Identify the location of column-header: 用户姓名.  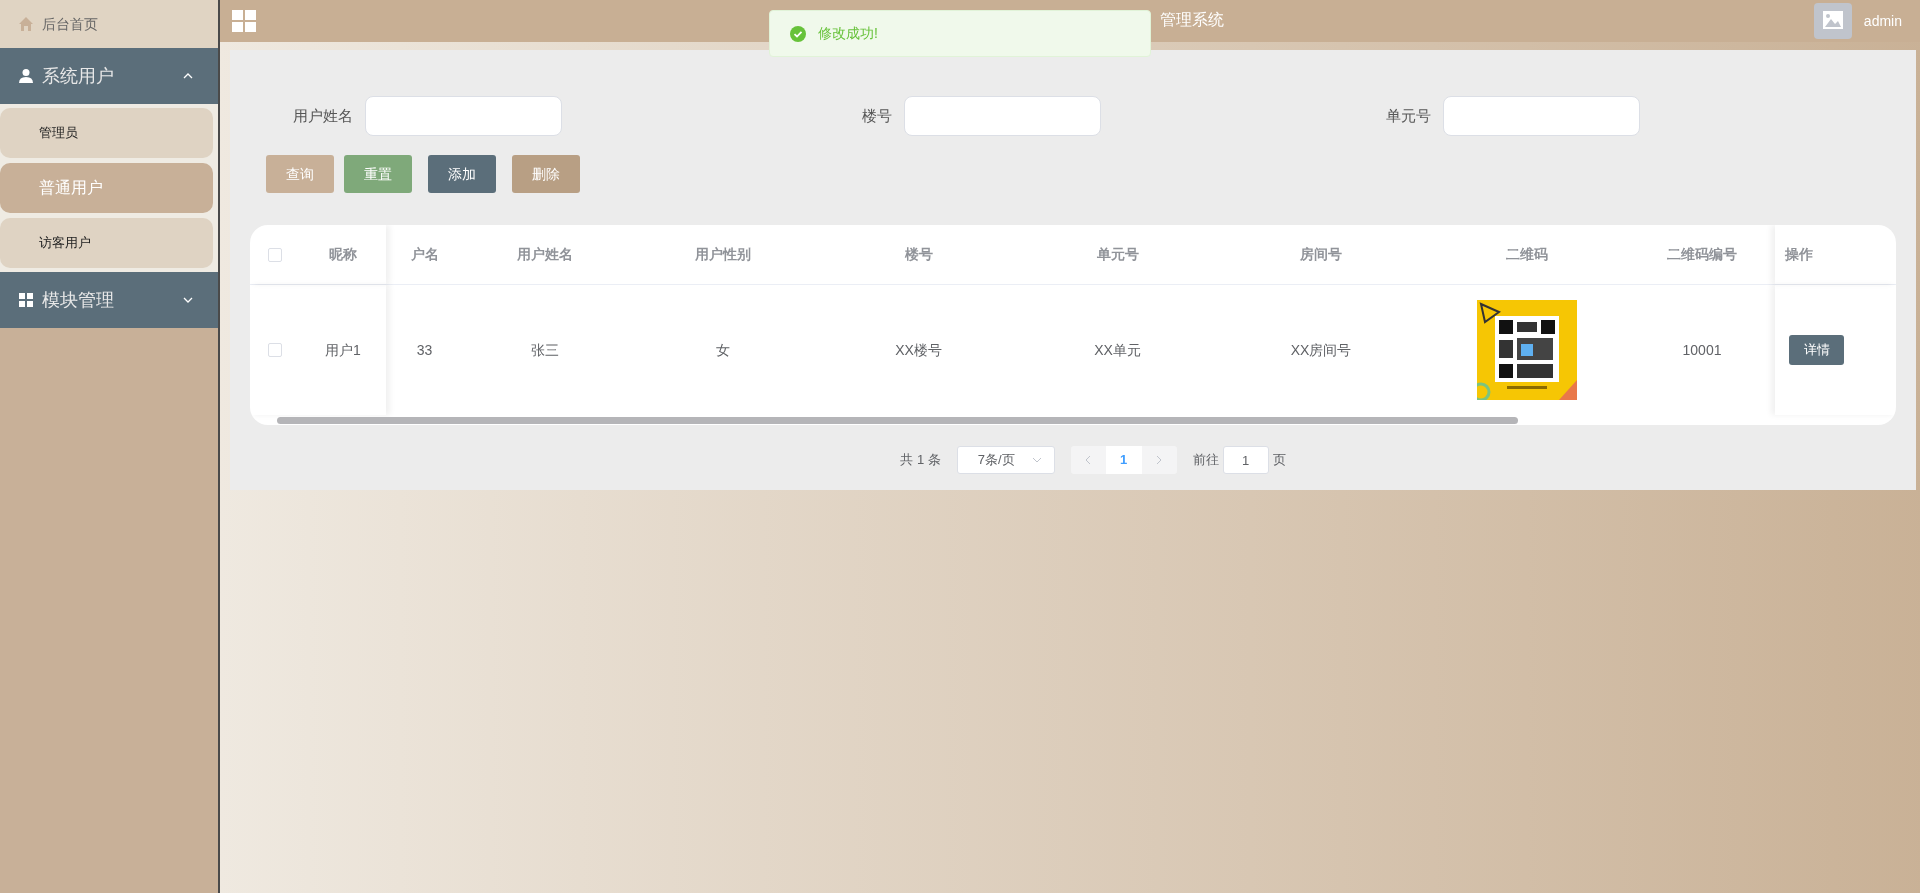
(544, 254).